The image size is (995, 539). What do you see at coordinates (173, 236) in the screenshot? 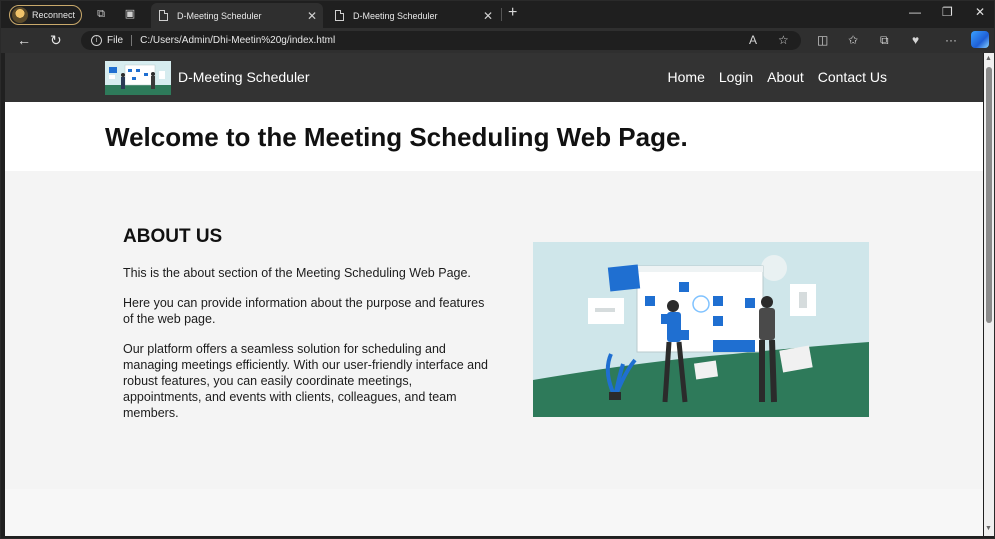
I see `about-heading: ABOUT US` at bounding box center [173, 236].